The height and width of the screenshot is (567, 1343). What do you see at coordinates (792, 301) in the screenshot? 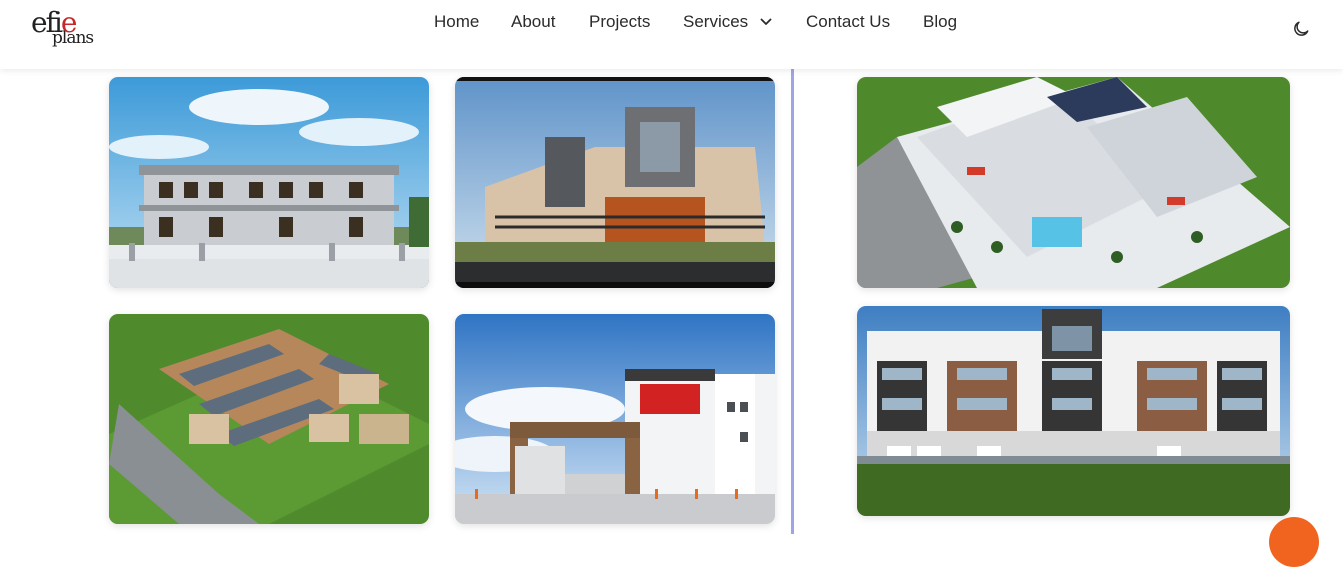
I see `gallery-divider` at bounding box center [792, 301].